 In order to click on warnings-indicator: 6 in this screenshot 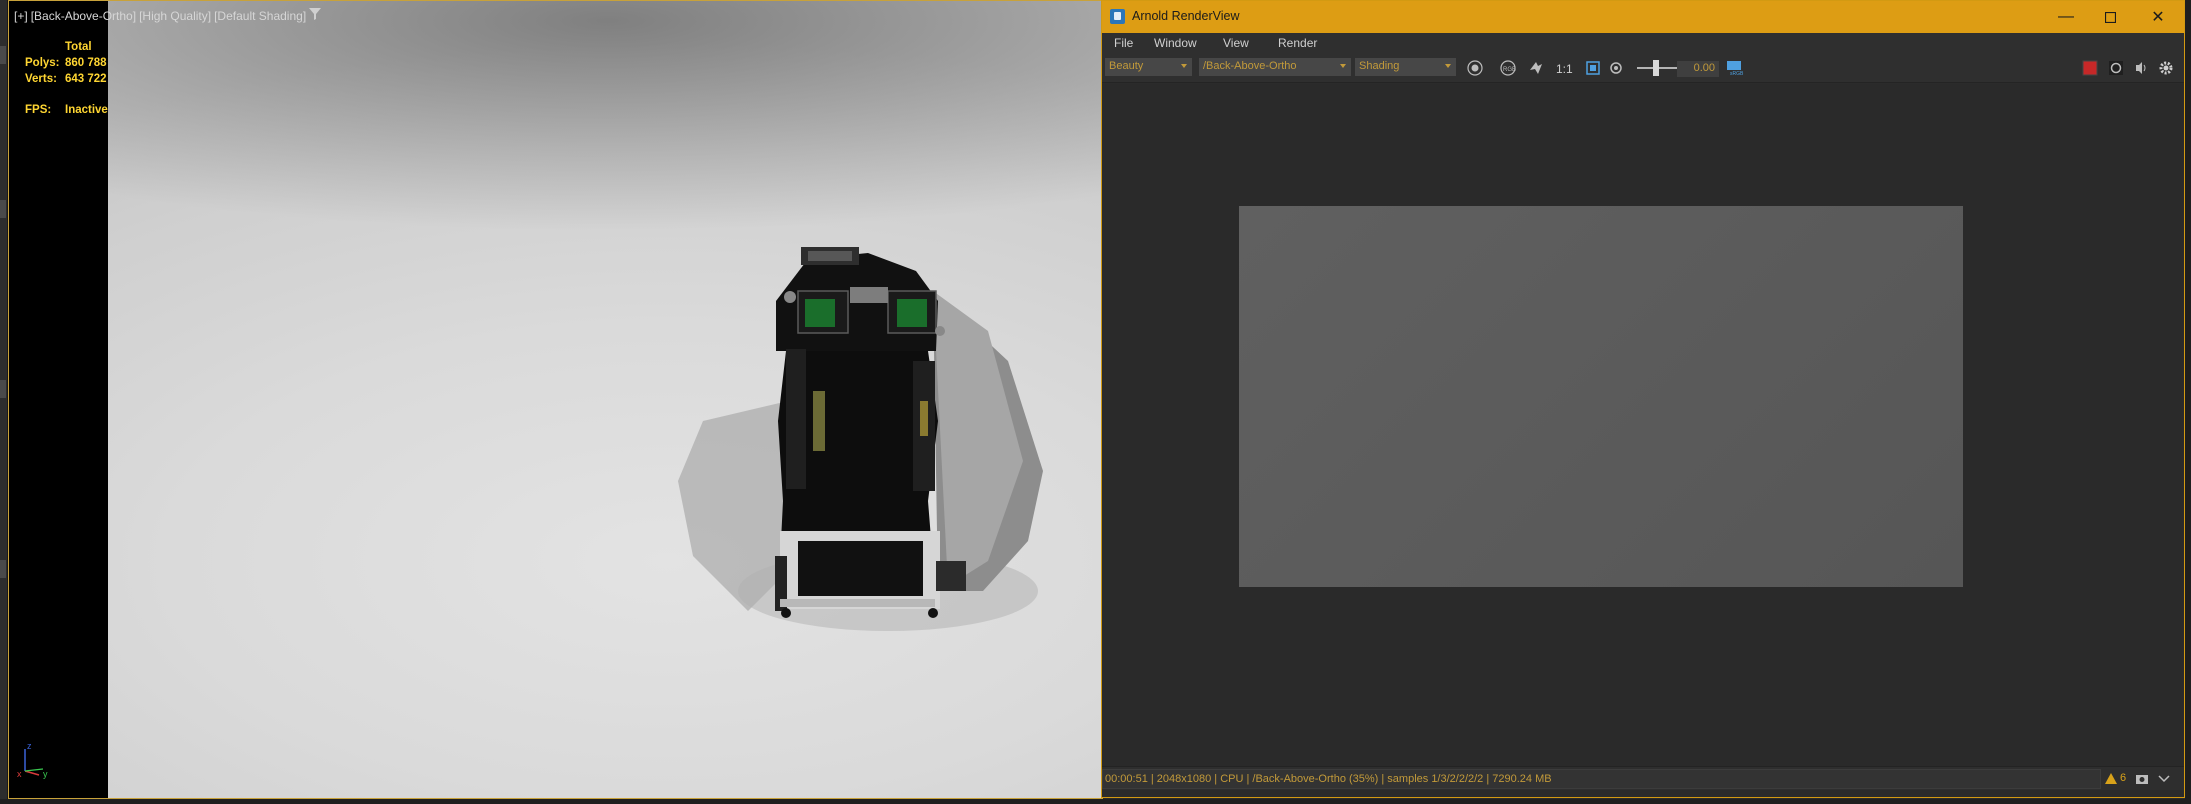, I will do `click(2115, 778)`.